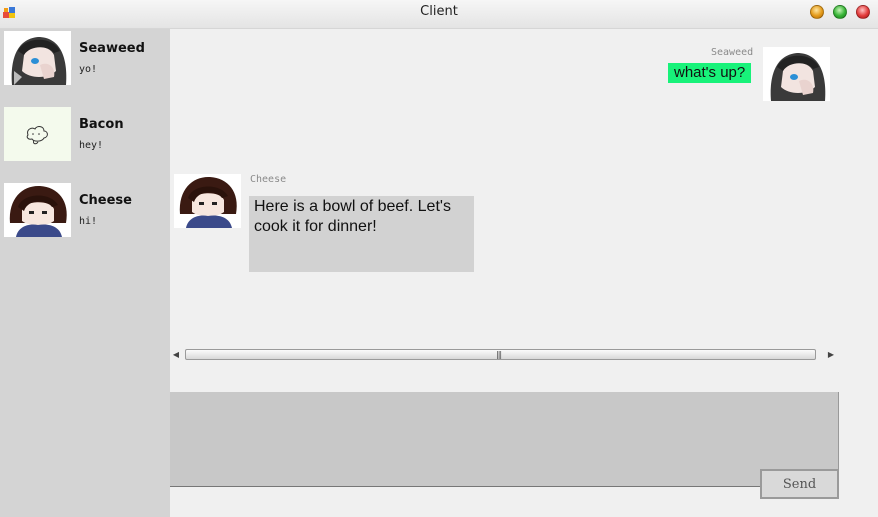 The height and width of the screenshot is (517, 878). I want to click on scroll-grip-icon: |||, so click(499, 354).